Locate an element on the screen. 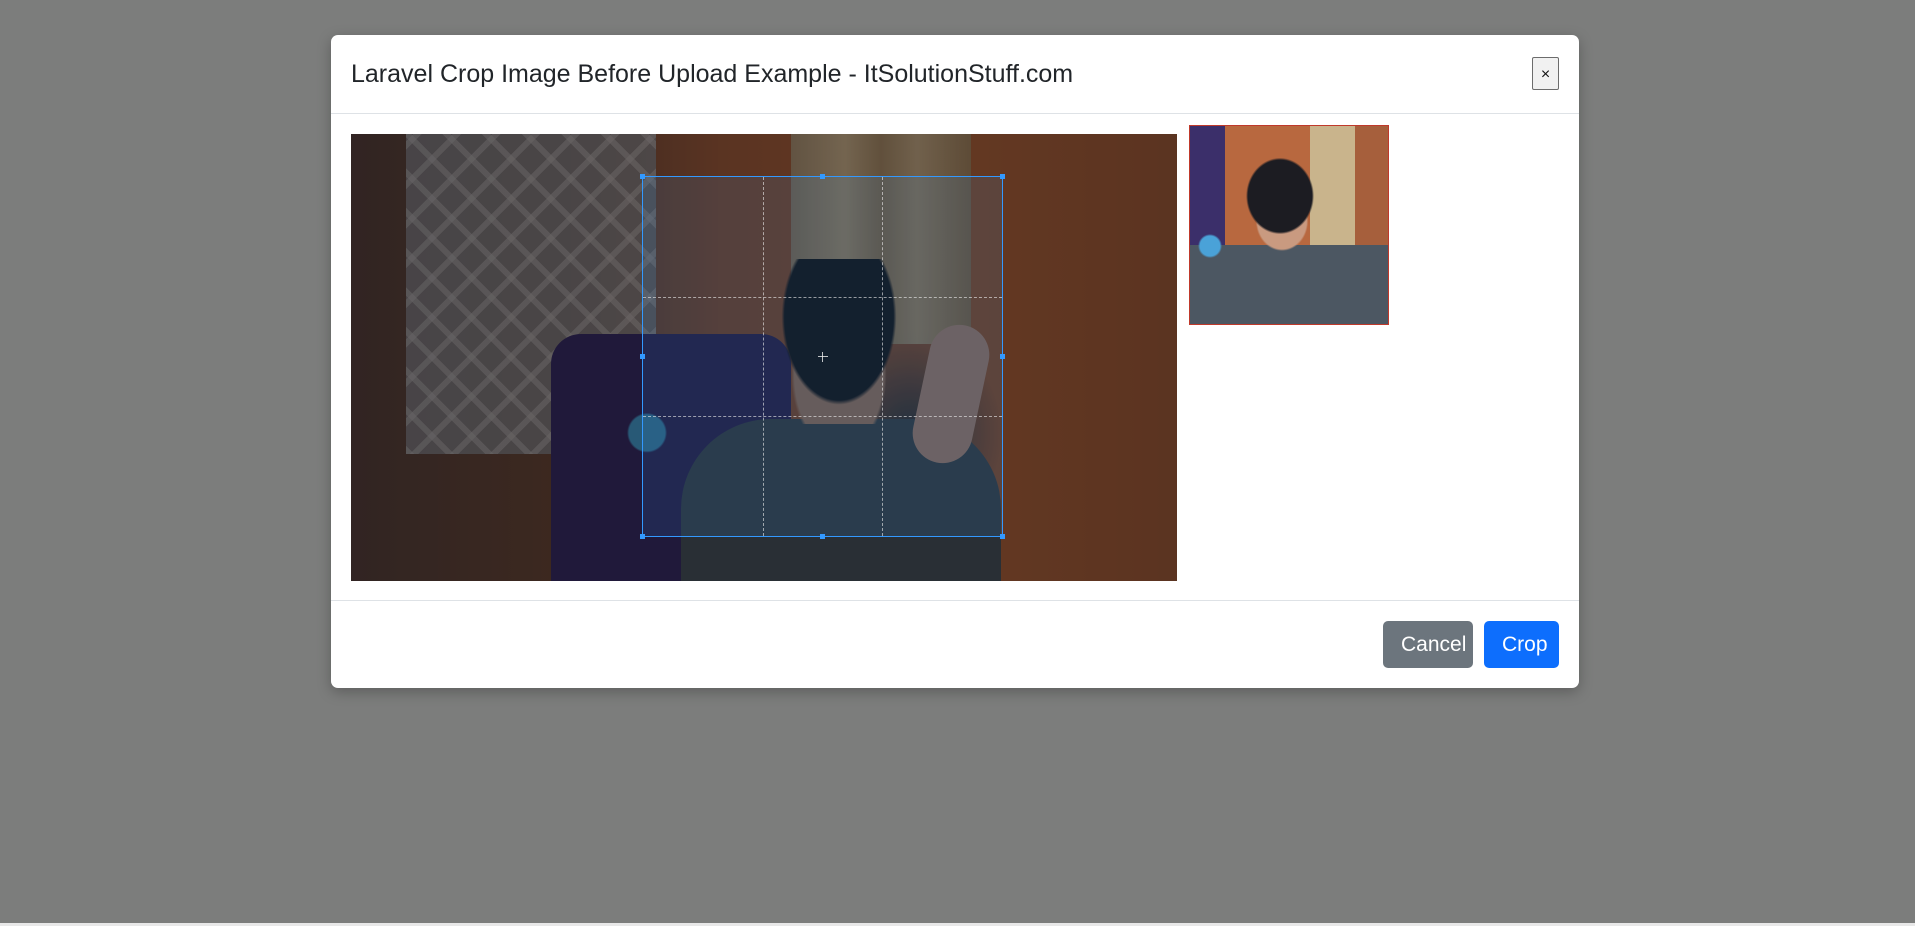 The width and height of the screenshot is (1915, 926). close-button: × is located at coordinates (1545, 73).